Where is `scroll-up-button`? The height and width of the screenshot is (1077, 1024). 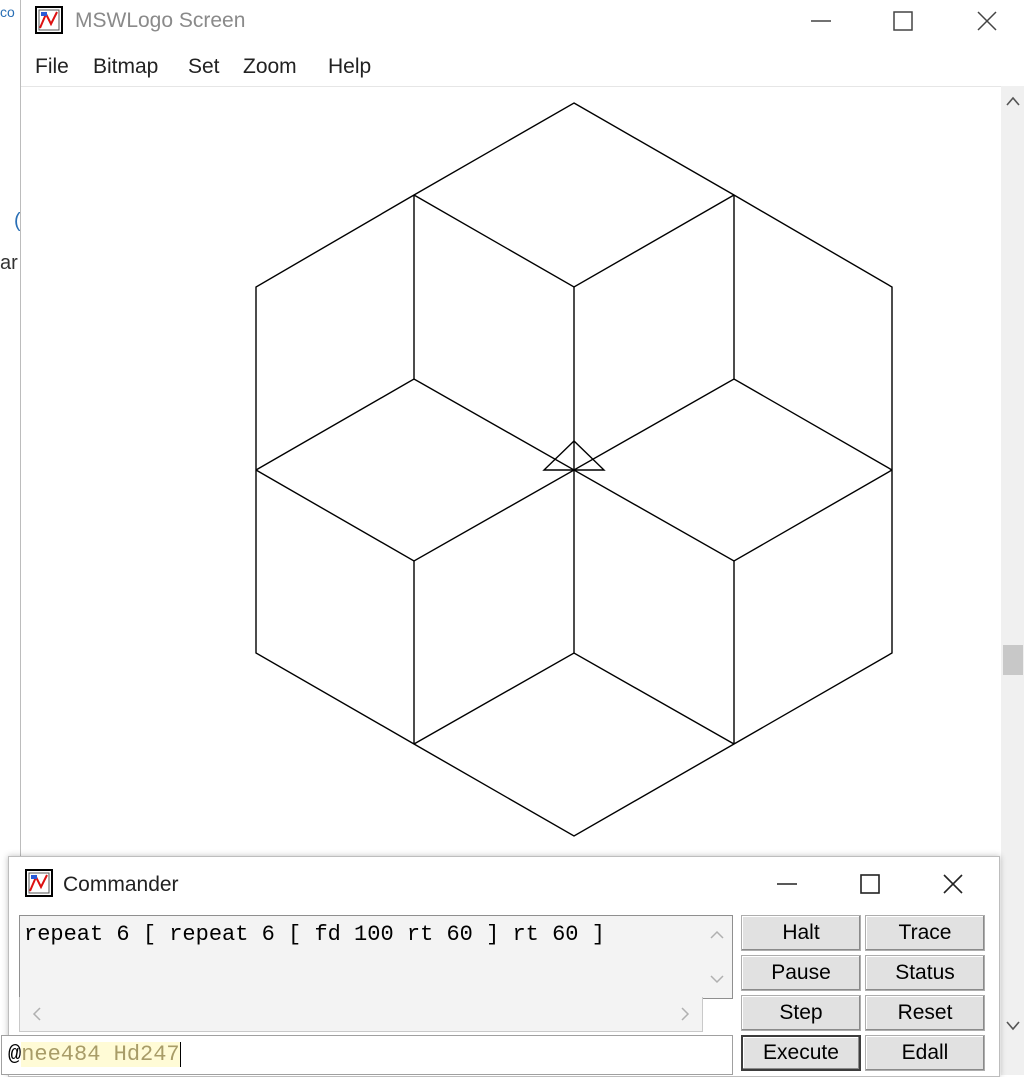 scroll-up-button is located at coordinates (1012, 101).